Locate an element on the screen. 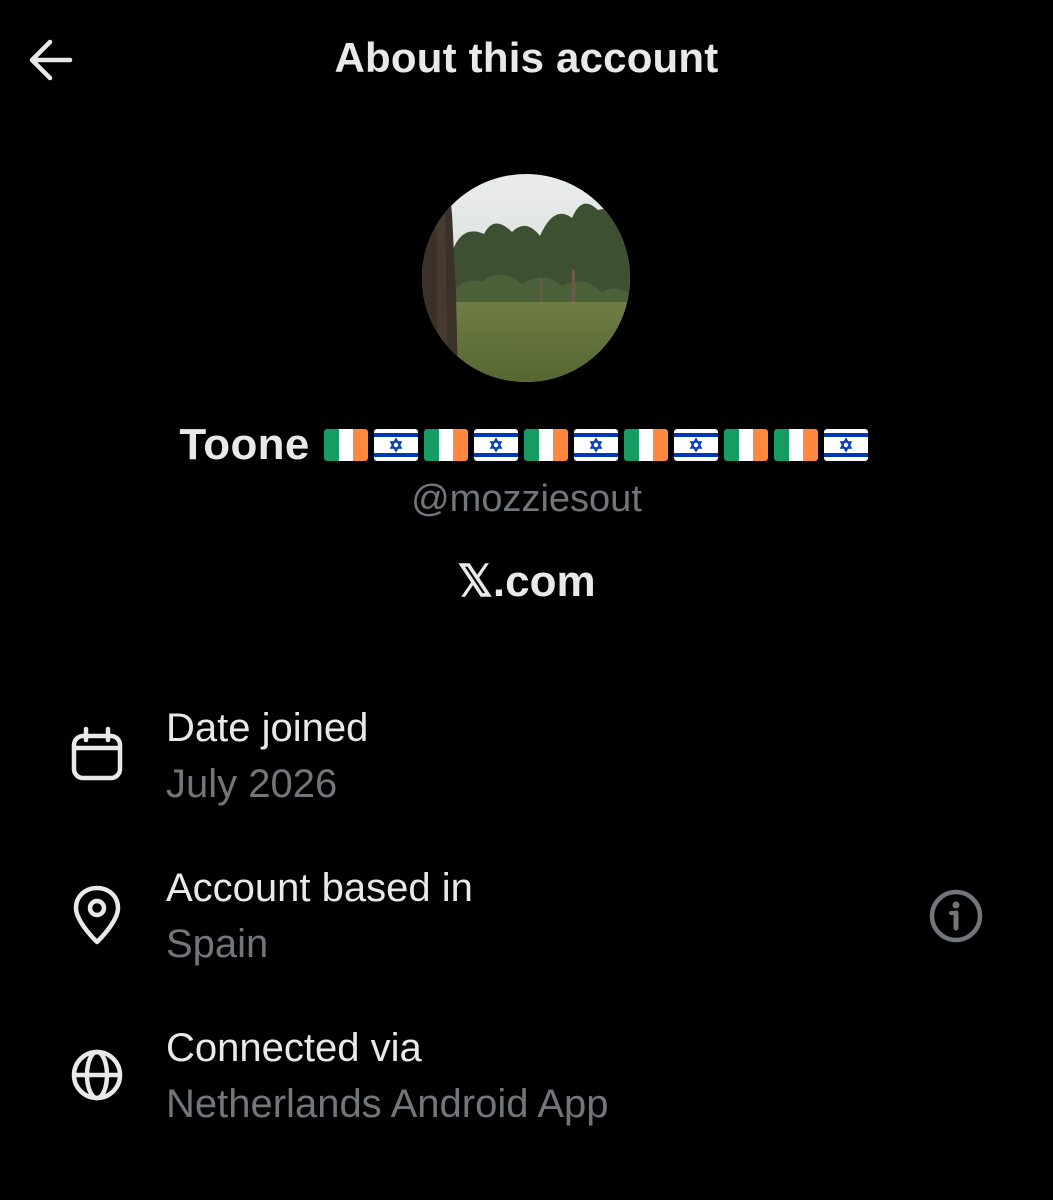 The height and width of the screenshot is (1200, 1053). detail-row-account-based-in: Account based in Spain is located at coordinates (526, 920).